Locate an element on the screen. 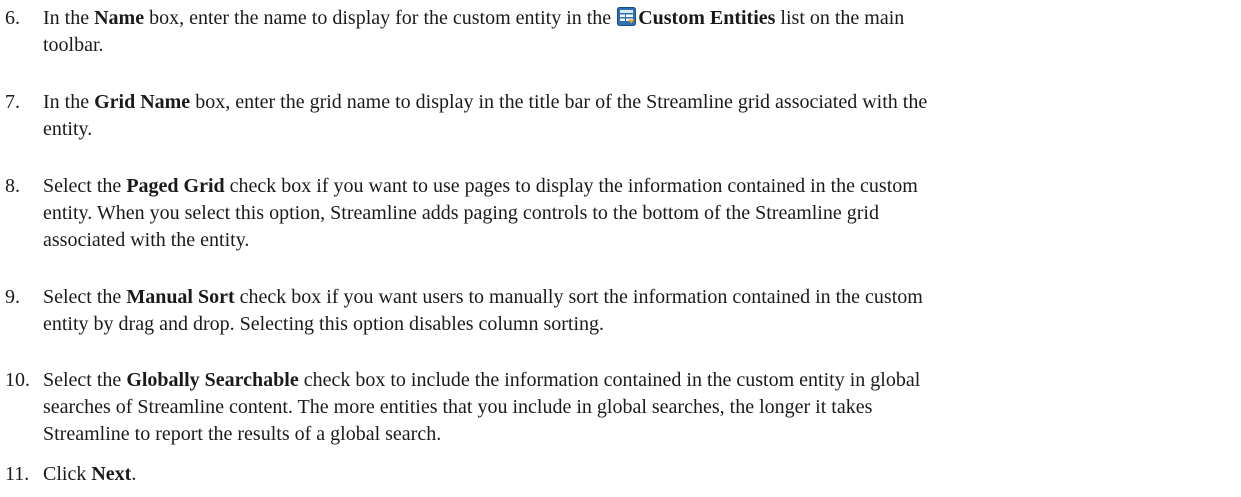 The width and height of the screenshot is (1241, 497). step-number: 10. is located at coordinates (17, 380).